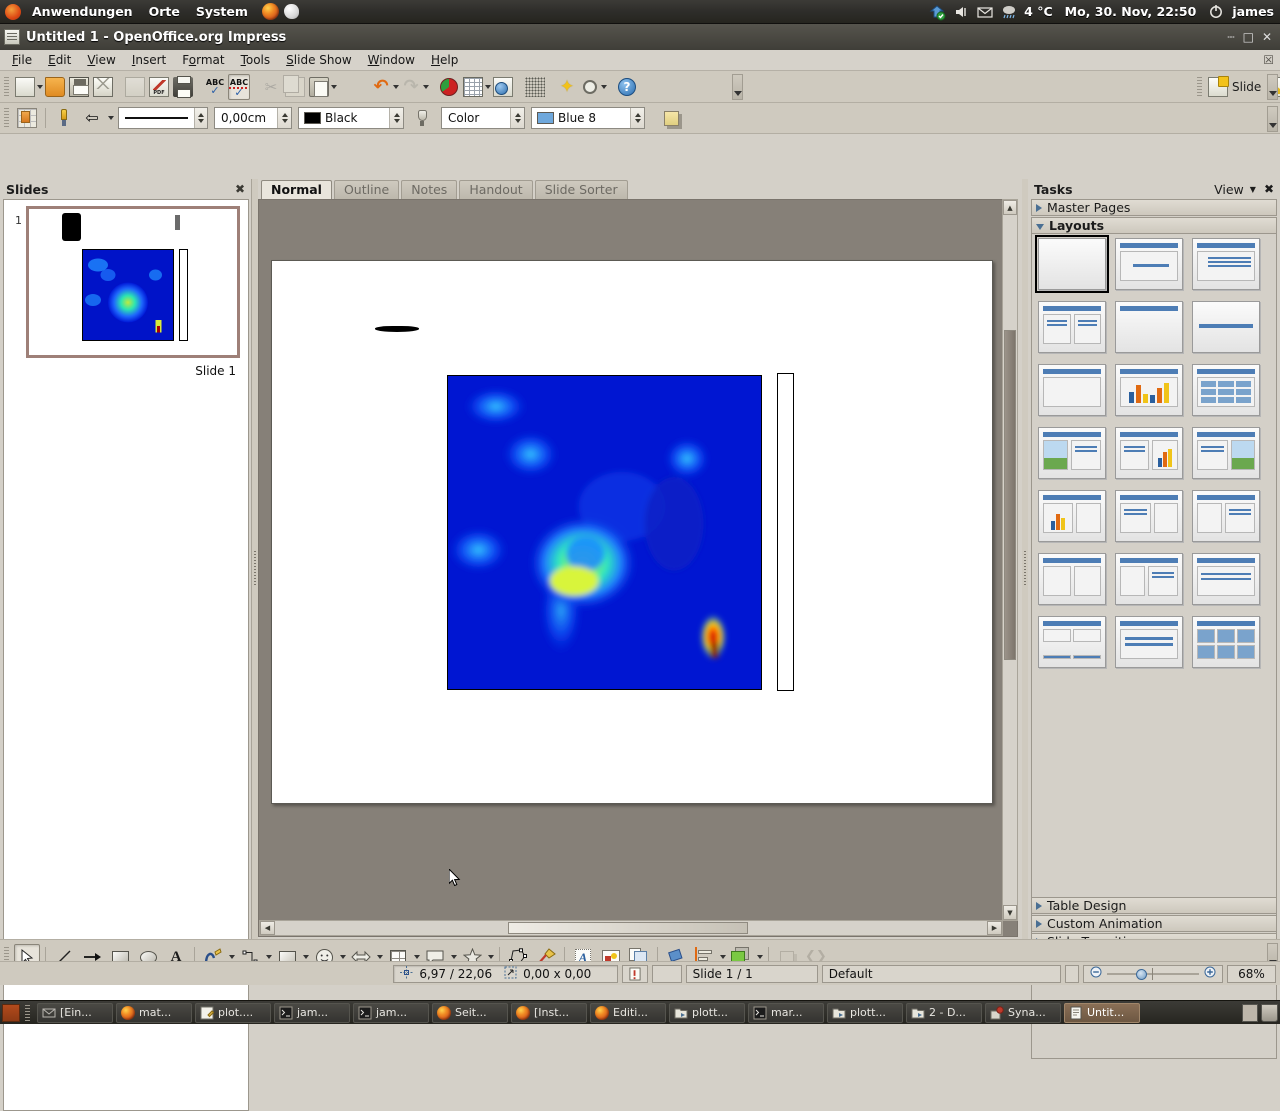 This screenshot has height=1111, width=1280. I want to click on line-color-select: Black, so click(351, 118).